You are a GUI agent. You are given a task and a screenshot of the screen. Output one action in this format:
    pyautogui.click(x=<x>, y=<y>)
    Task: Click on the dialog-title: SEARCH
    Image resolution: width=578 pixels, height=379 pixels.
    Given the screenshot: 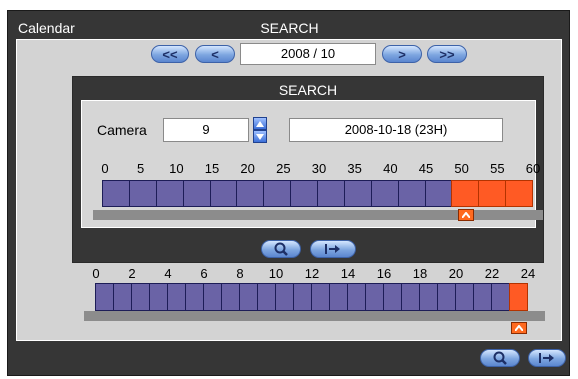 What is the action you would take?
    pyautogui.click(x=308, y=90)
    